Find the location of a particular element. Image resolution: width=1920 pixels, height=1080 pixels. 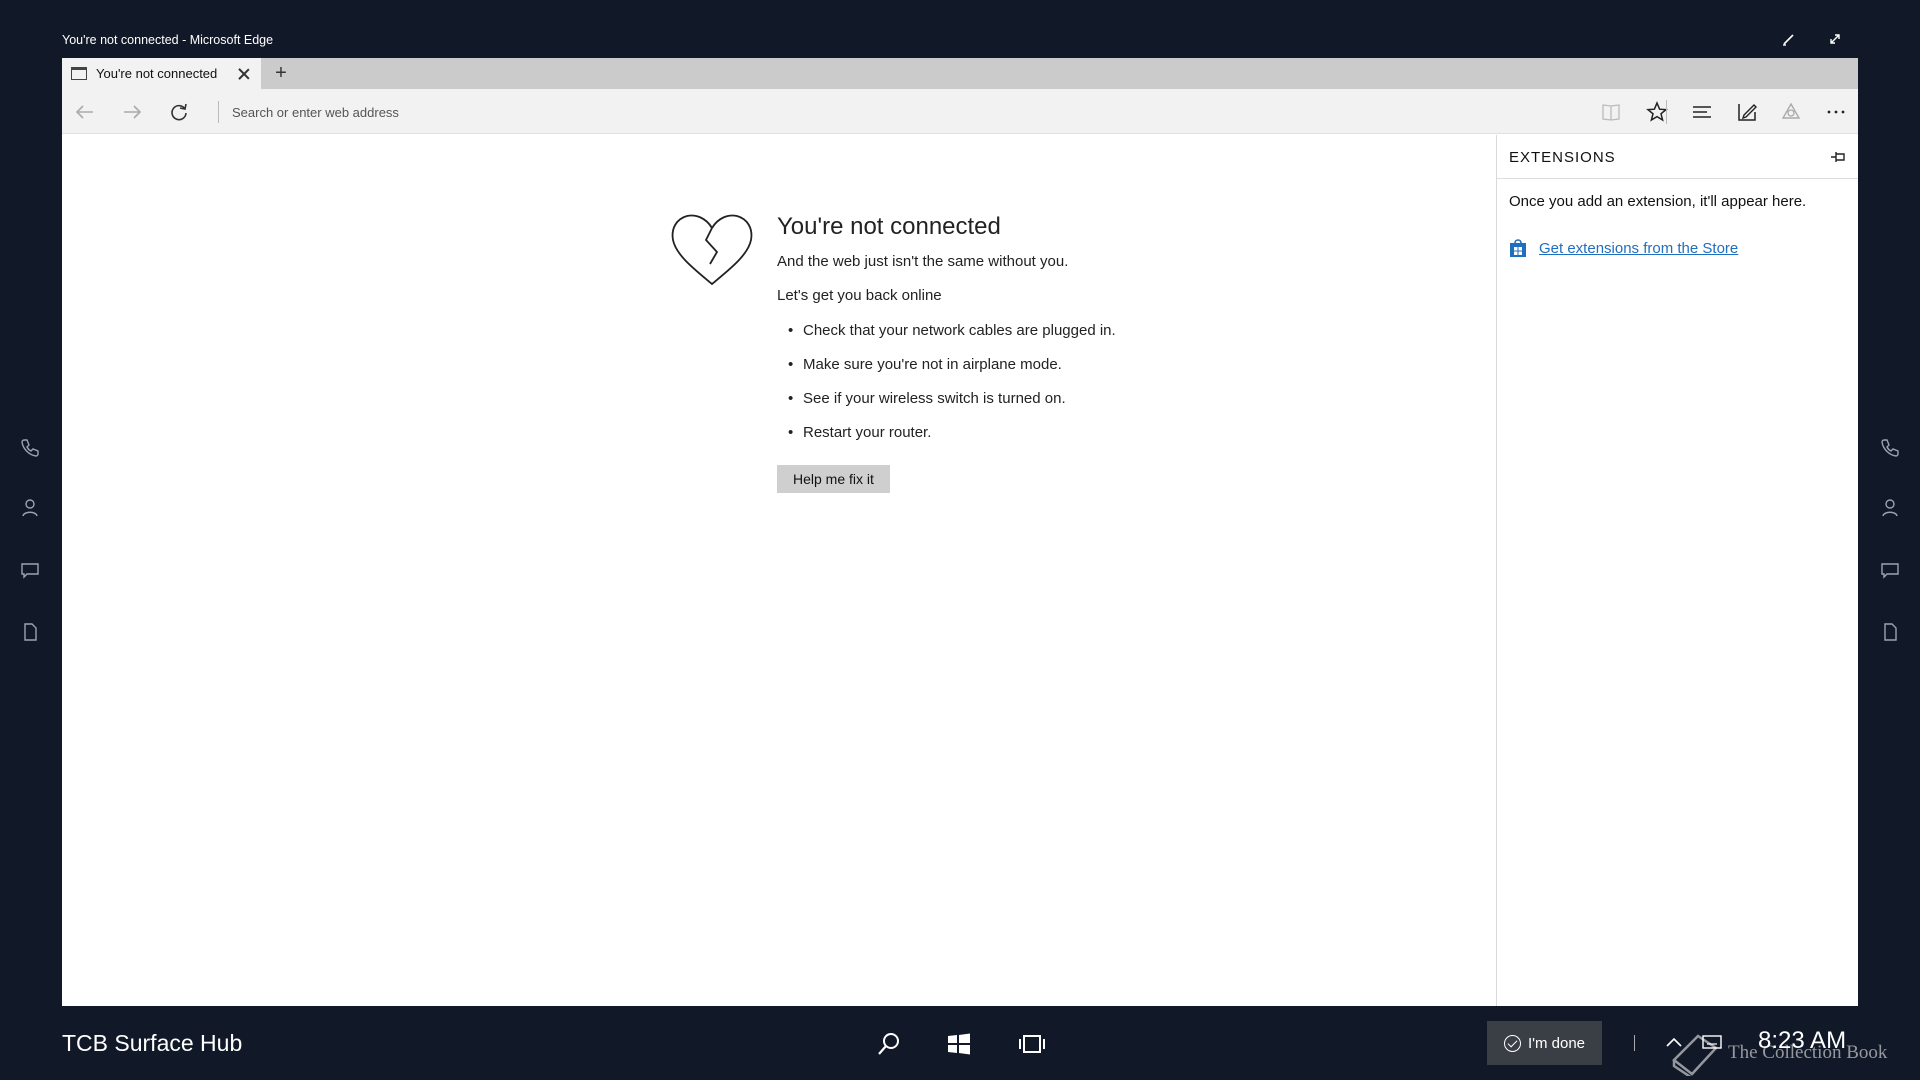

error-title: You're not connected is located at coordinates (889, 226).